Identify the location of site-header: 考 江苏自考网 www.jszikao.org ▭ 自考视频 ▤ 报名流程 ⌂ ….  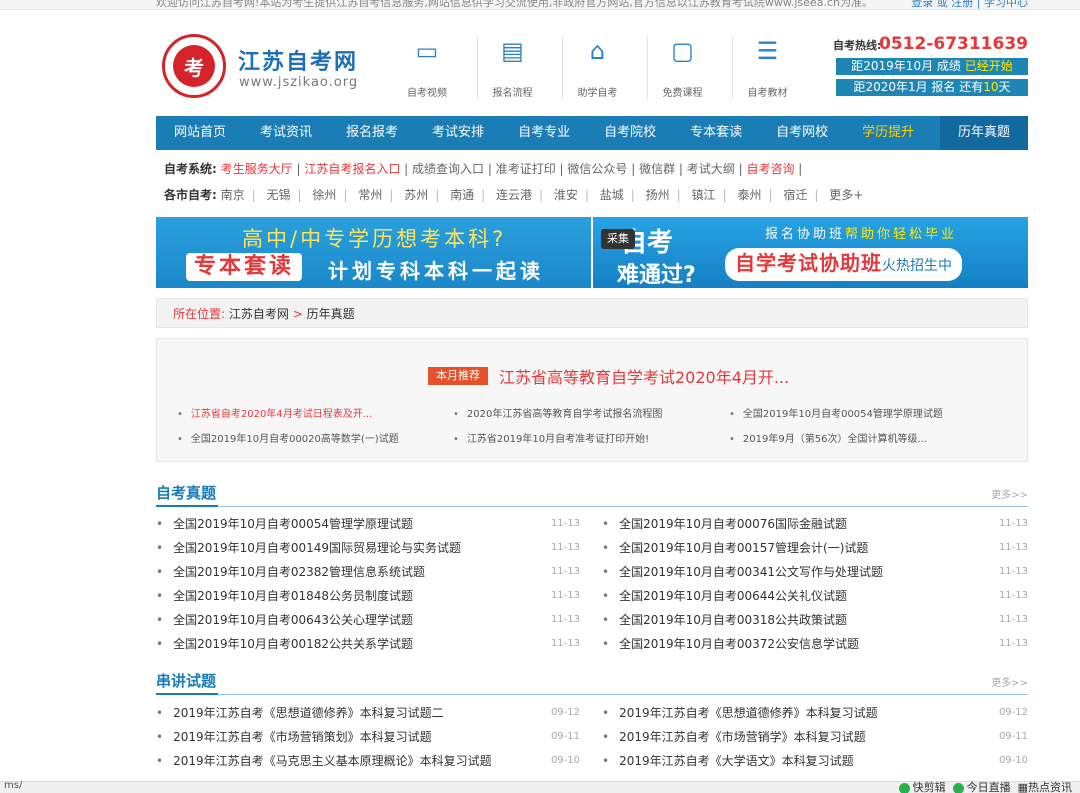
(592, 68).